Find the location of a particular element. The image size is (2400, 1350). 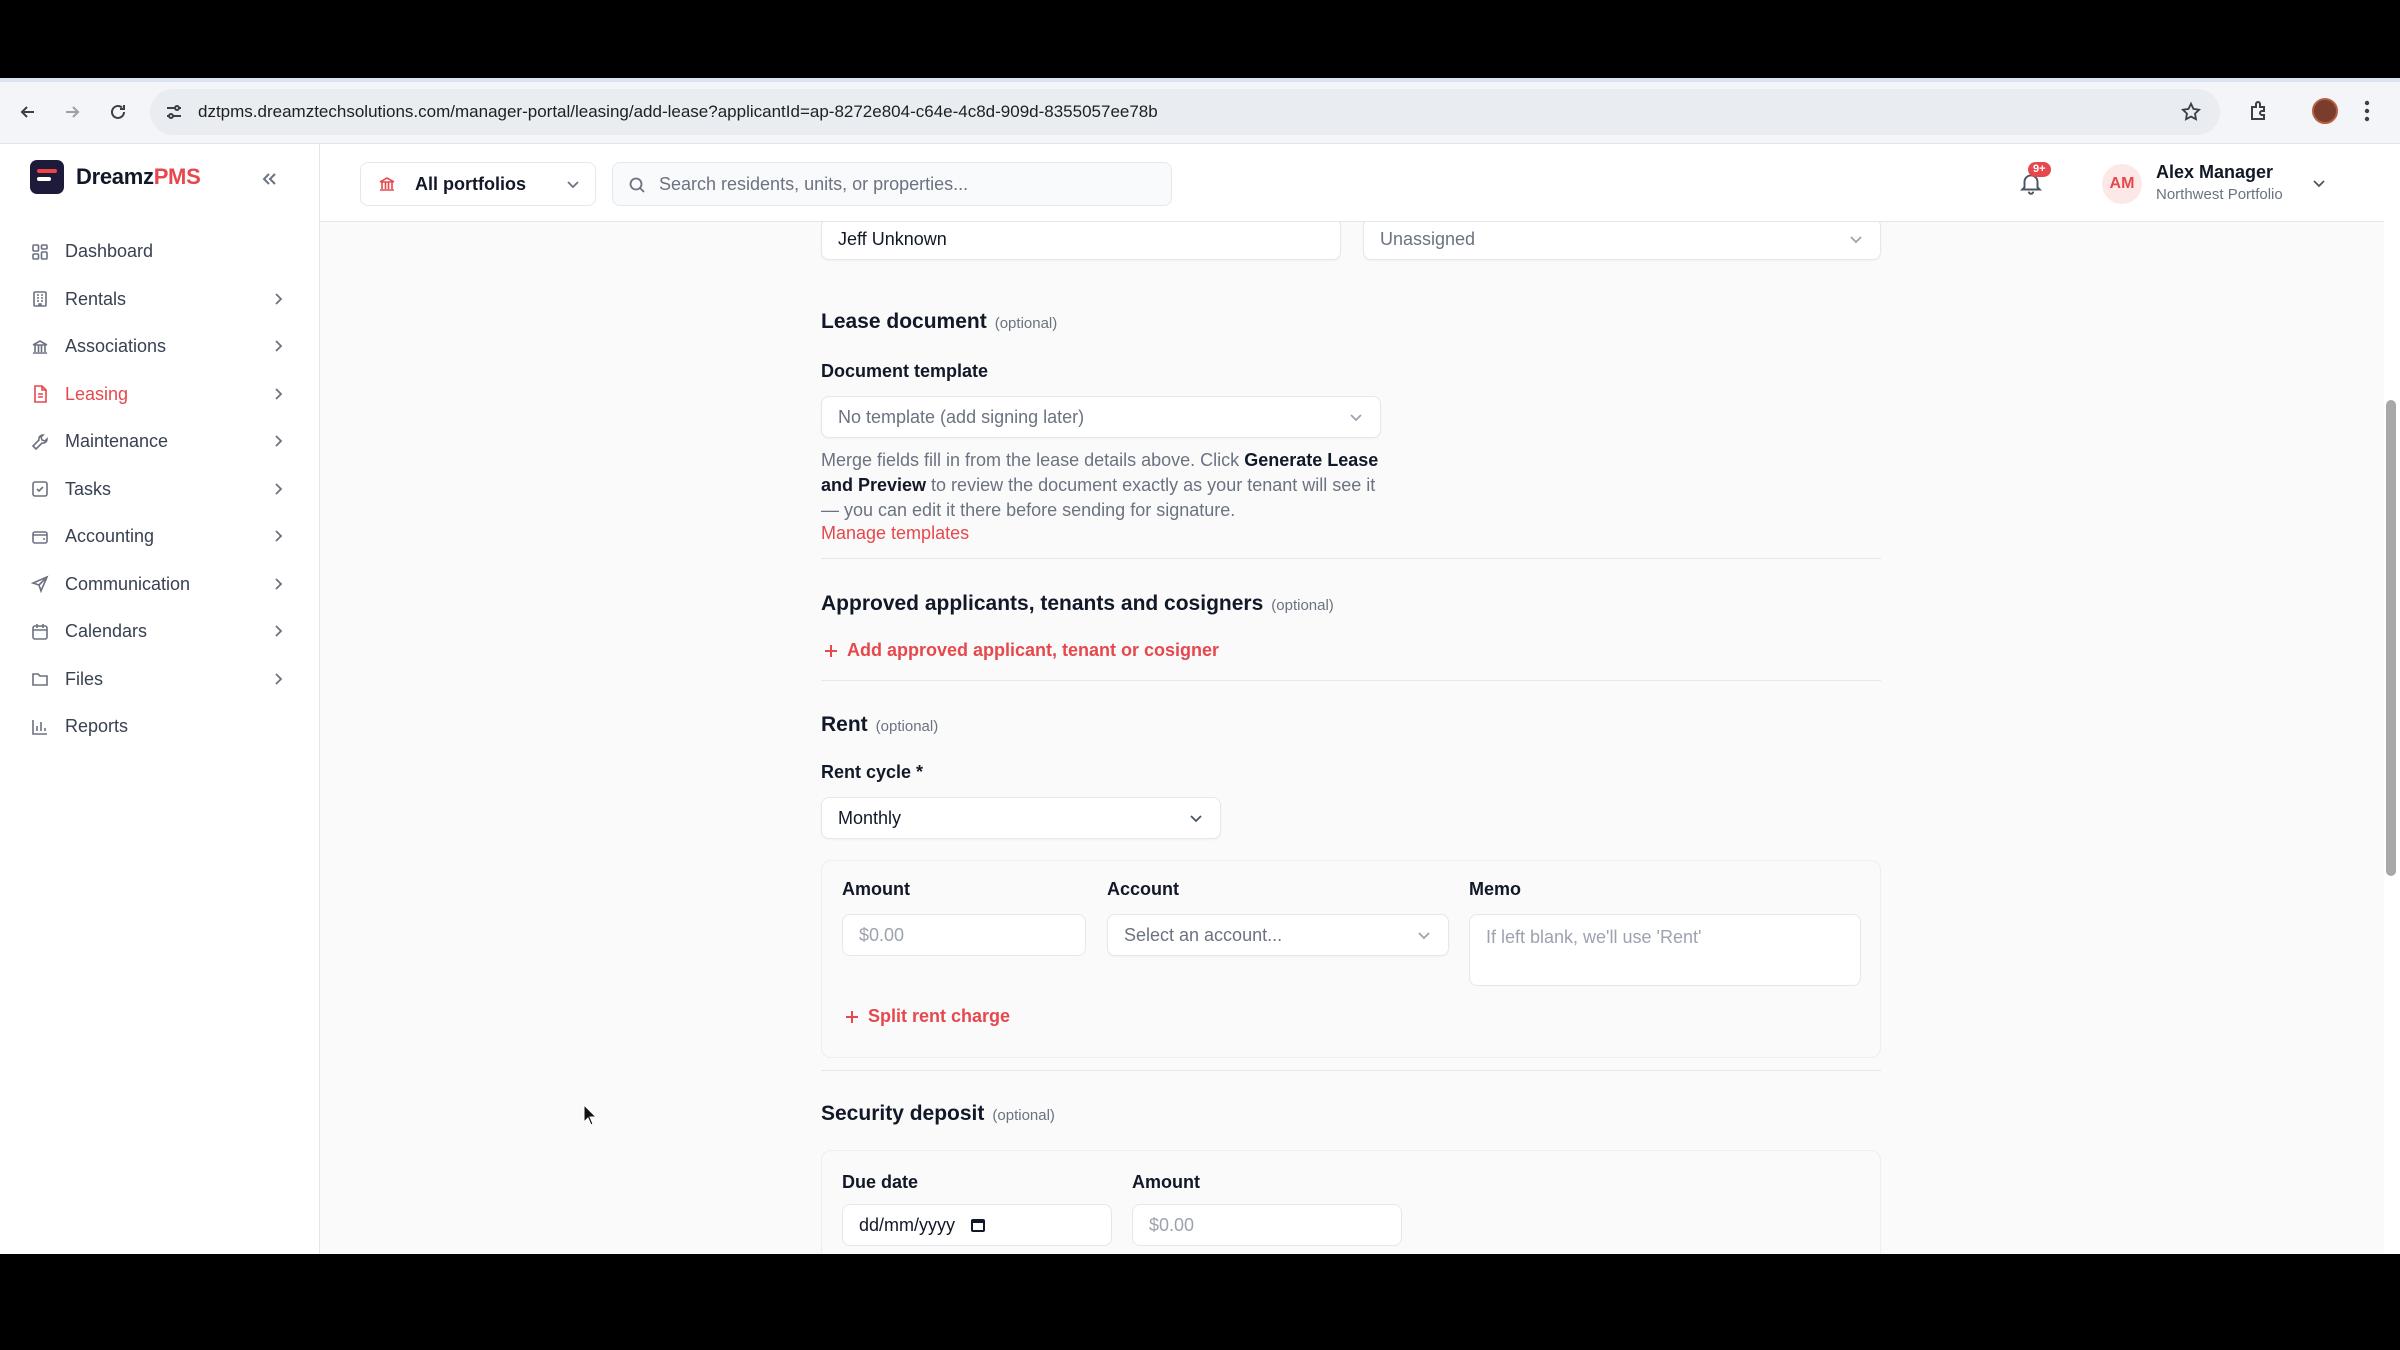

sidebar-item-tasks: Tasks is located at coordinates (160, 490).